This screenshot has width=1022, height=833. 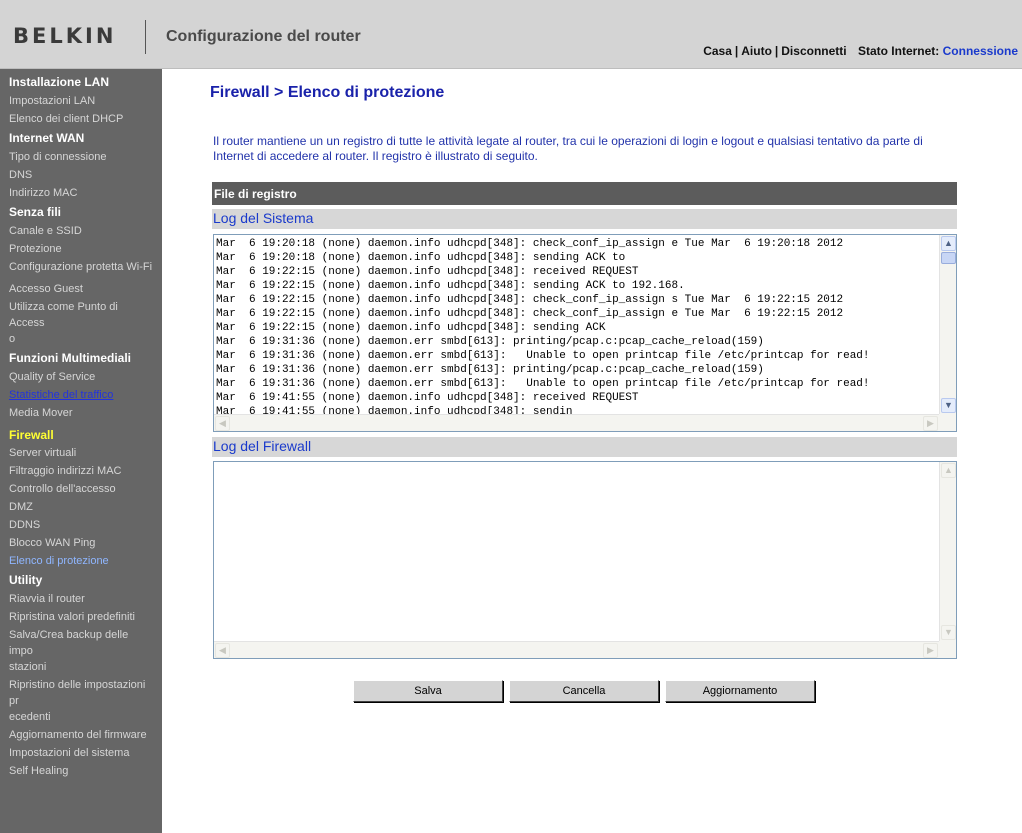 What do you see at coordinates (813, 51) in the screenshot?
I see `logout-link: Disconnetti` at bounding box center [813, 51].